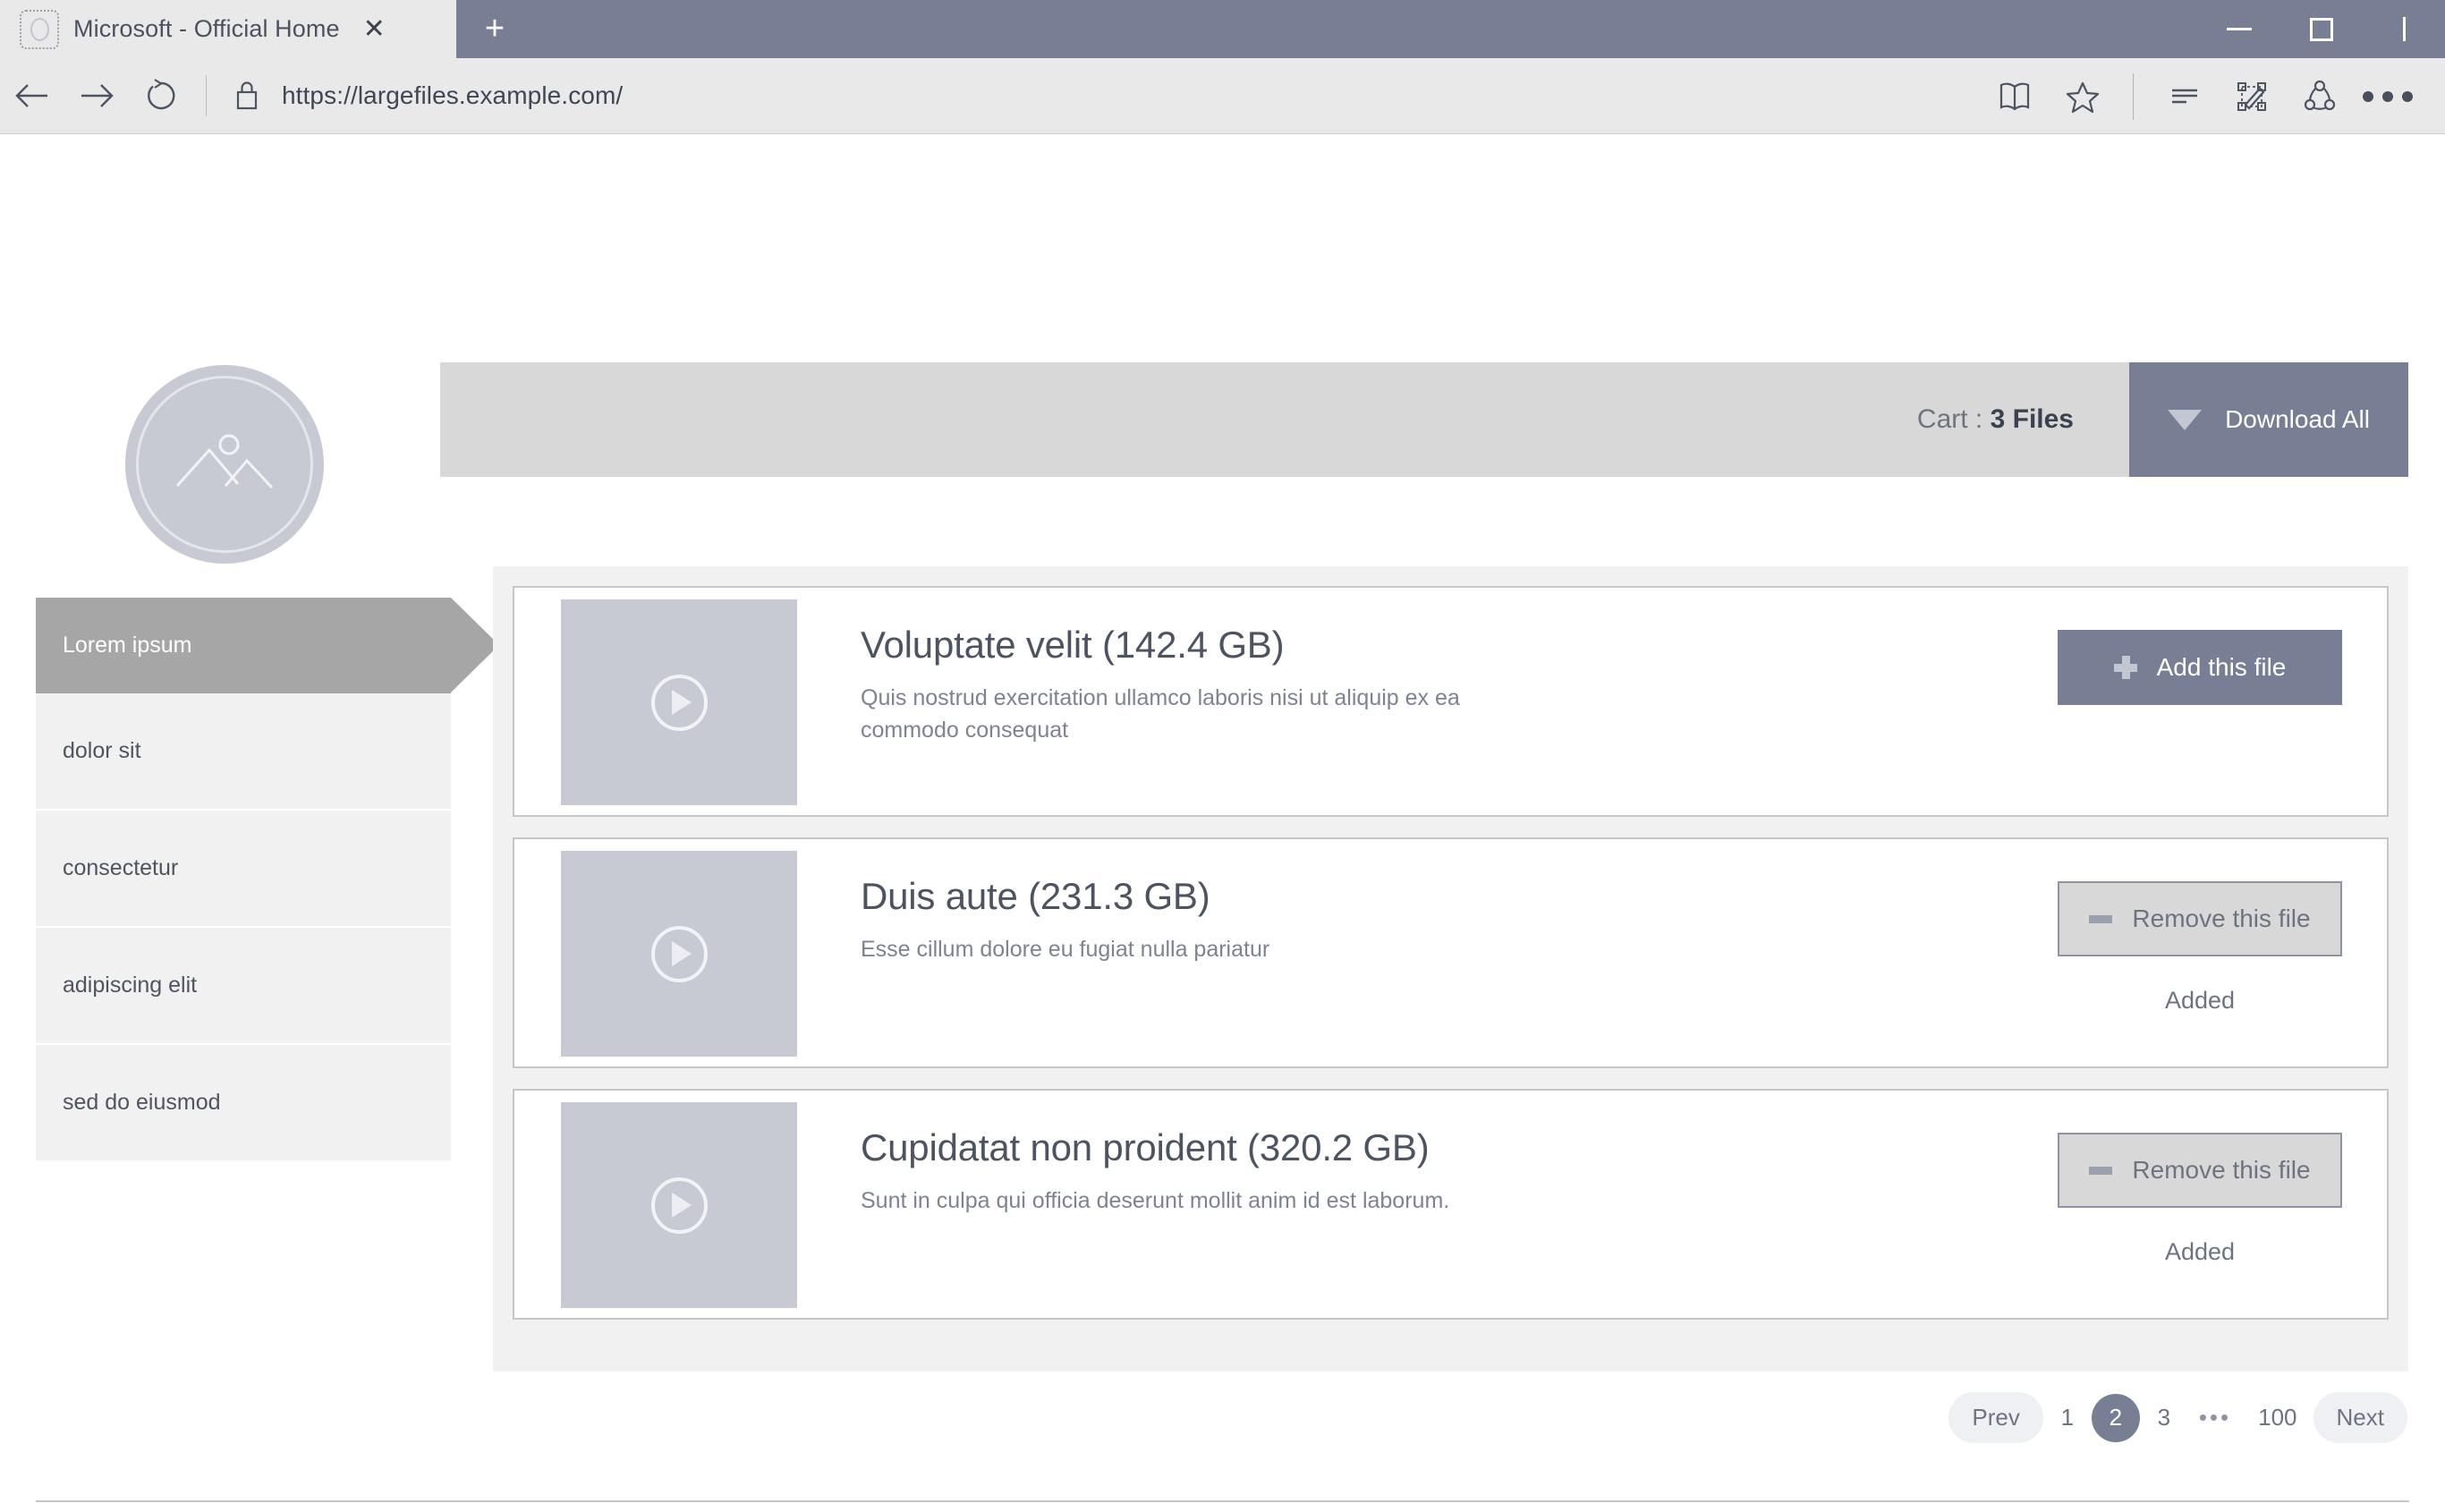 Image resolution: width=2445 pixels, height=1512 pixels. I want to click on browser-tab: Microsoft - Official Home ✕, so click(228, 29).